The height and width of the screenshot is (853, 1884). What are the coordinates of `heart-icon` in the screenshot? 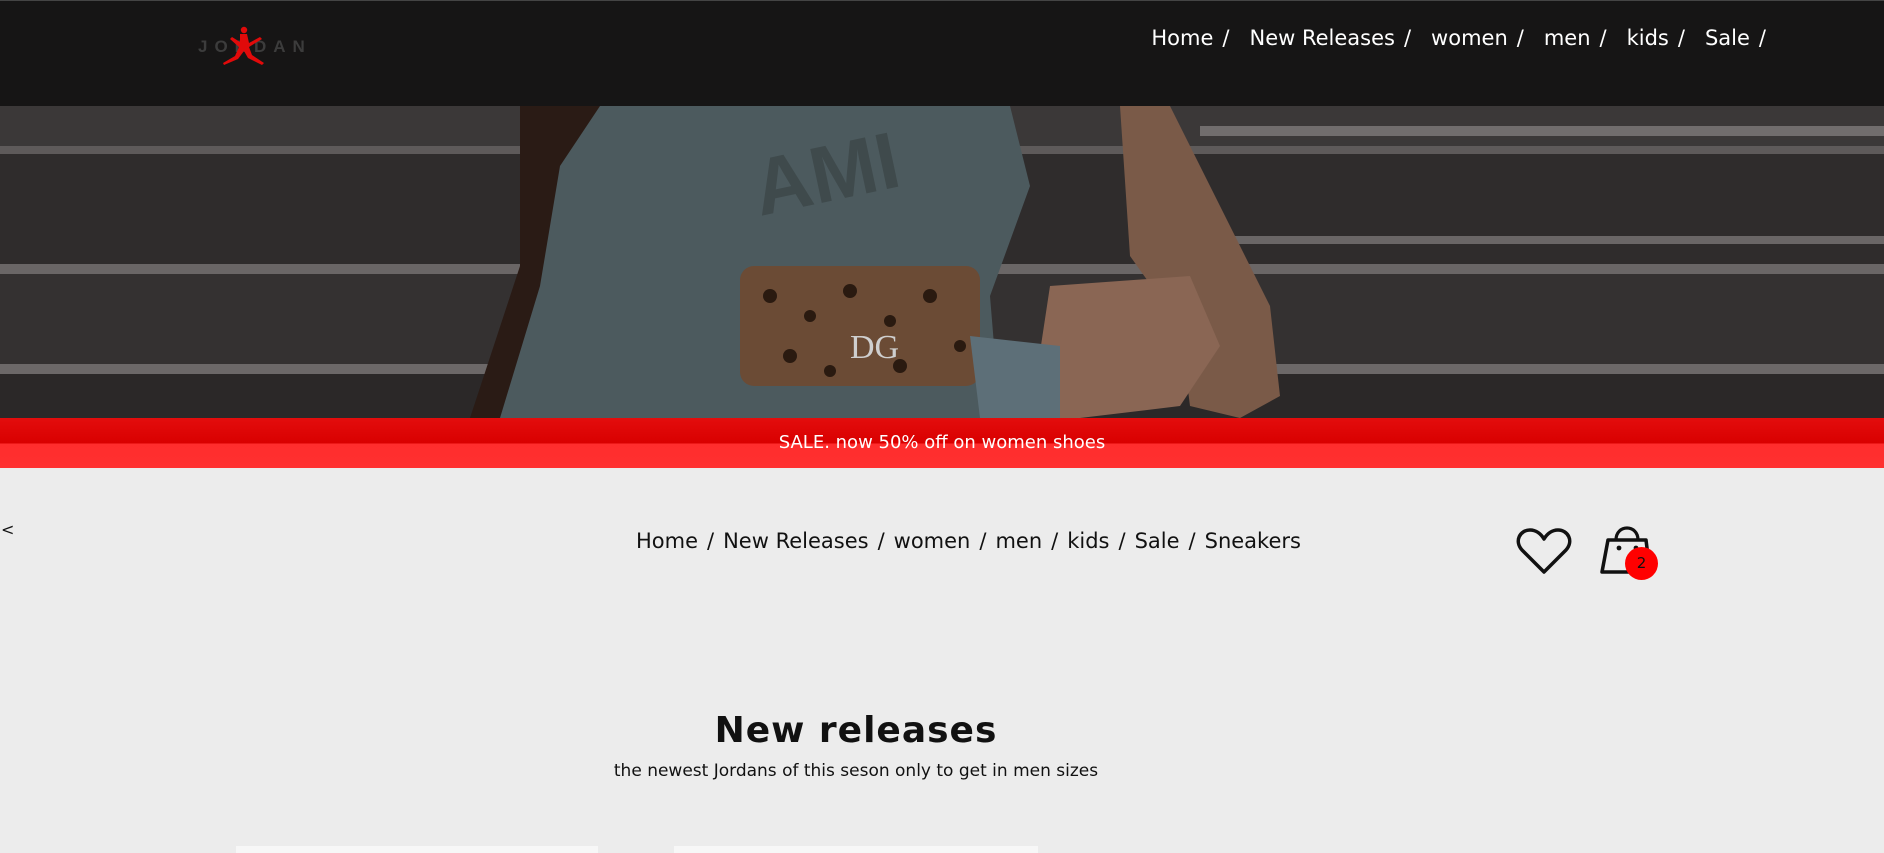 It's located at (1544, 552).